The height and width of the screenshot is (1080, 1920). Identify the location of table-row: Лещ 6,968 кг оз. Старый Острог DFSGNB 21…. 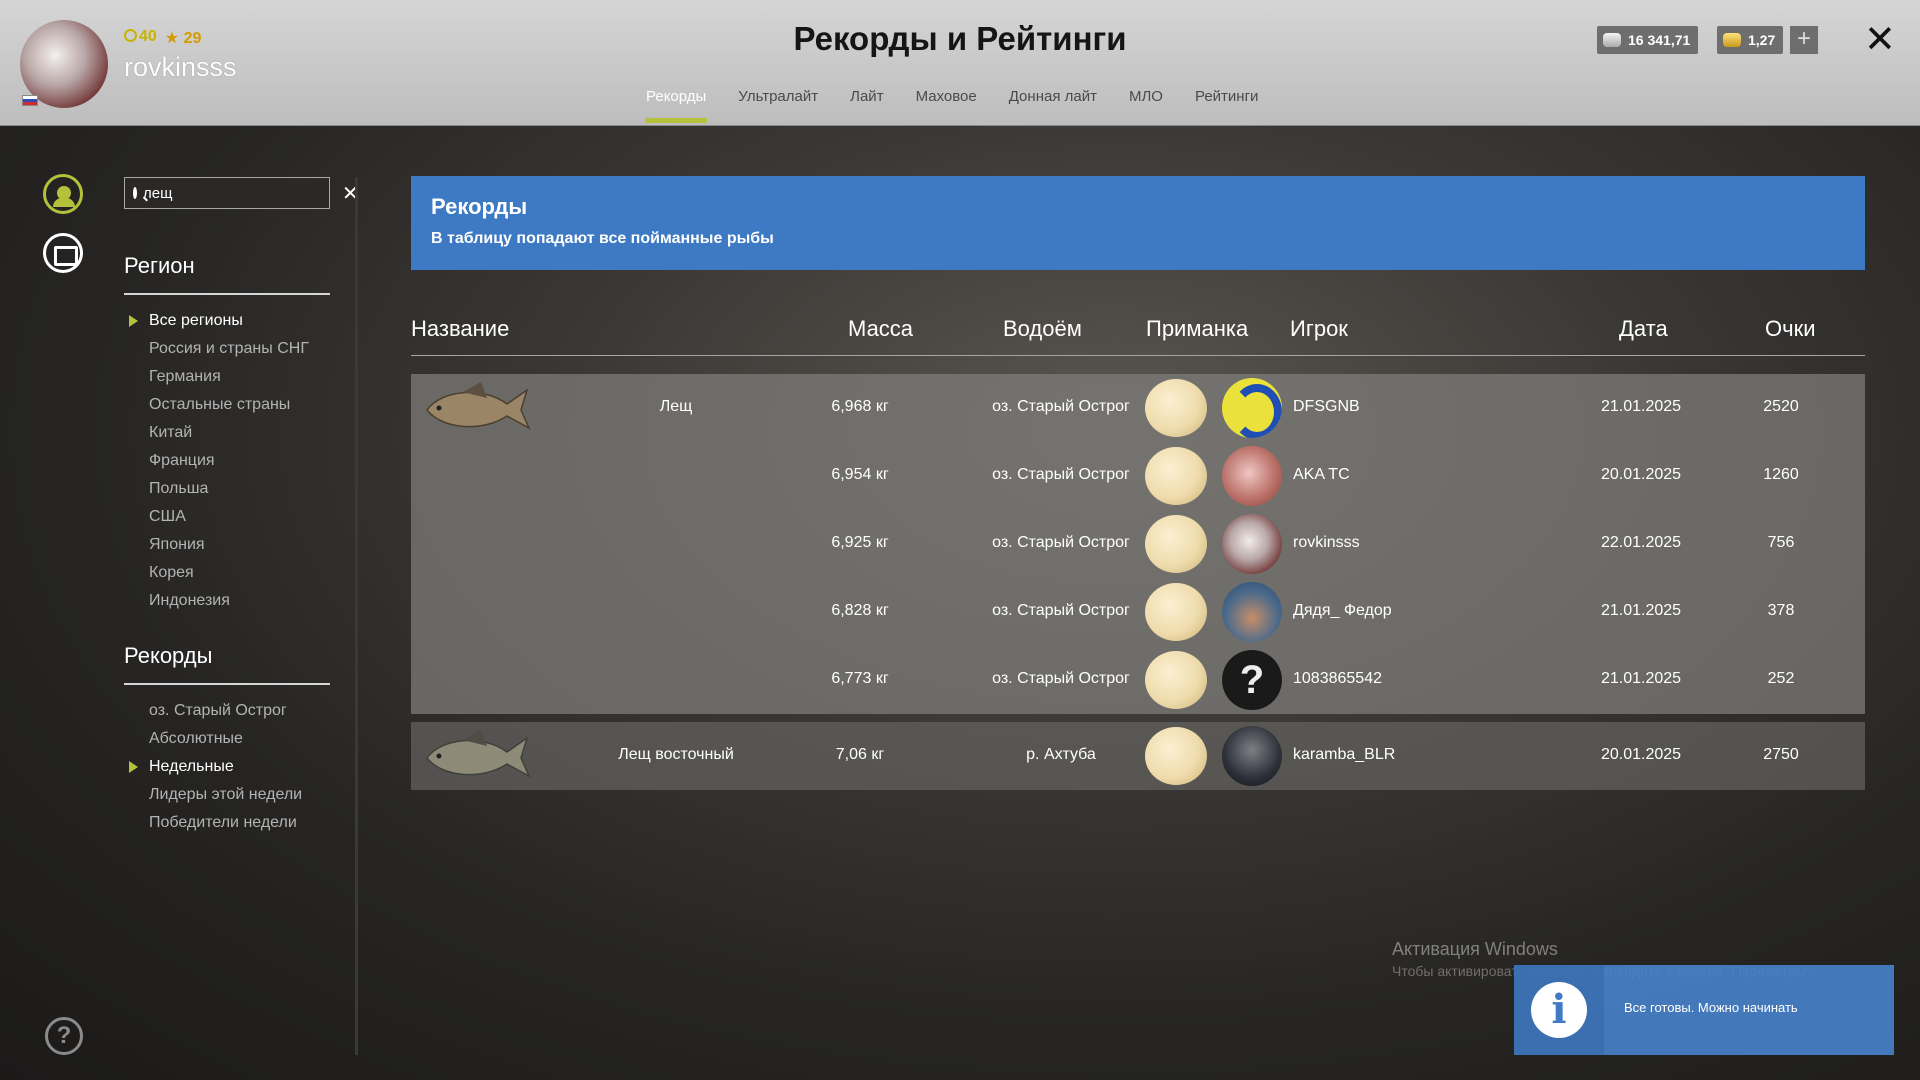
(1138, 408).